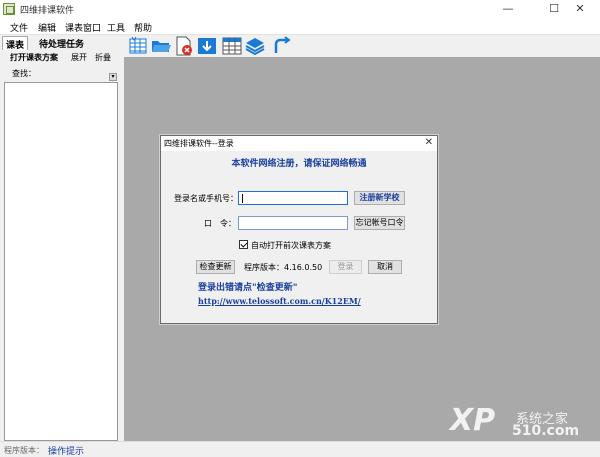 The height and width of the screenshot is (457, 600). Describe the element at coordinates (232, 46) in the screenshot. I see `table-icon` at that location.